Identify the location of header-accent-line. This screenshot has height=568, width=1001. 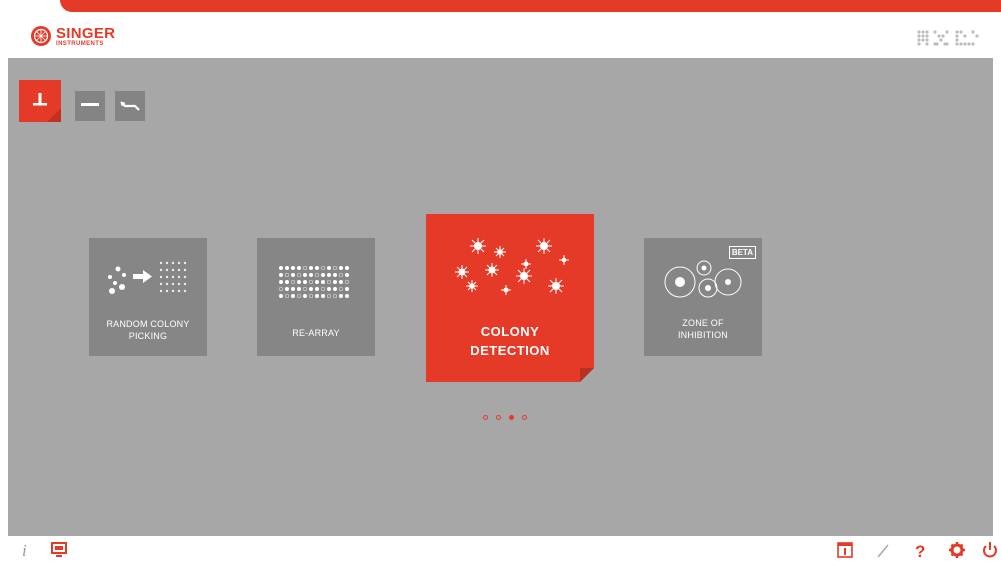
(530, 6).